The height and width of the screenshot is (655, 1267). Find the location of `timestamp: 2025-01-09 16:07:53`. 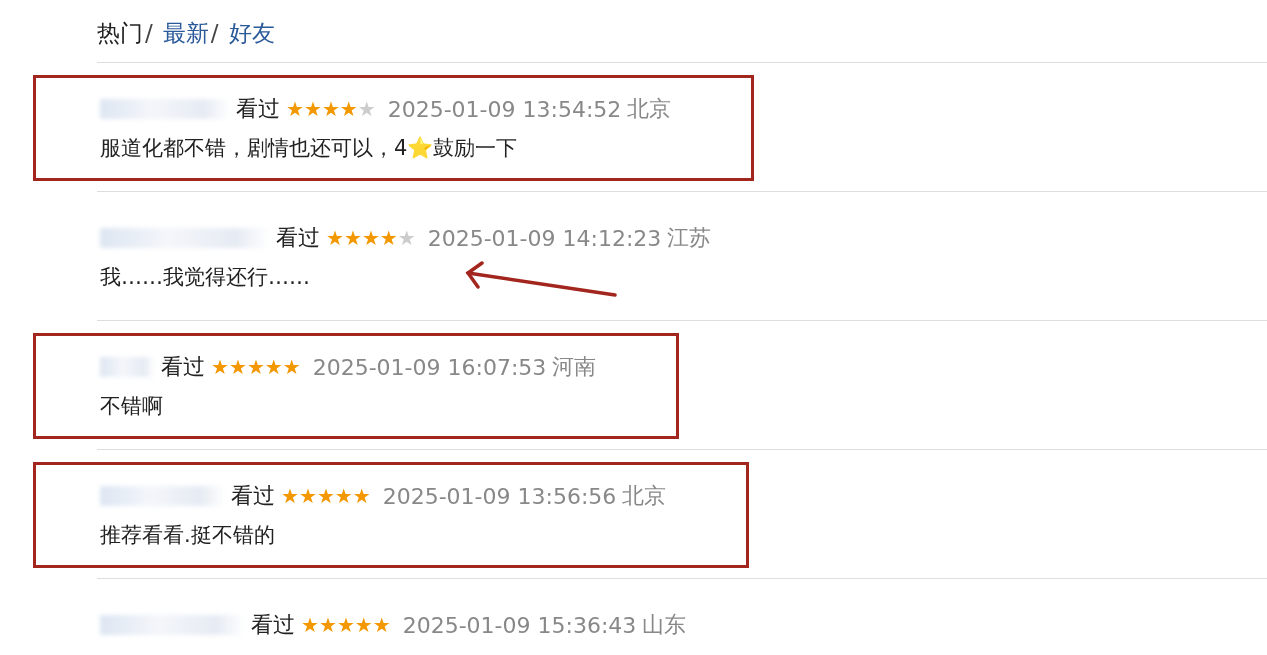

timestamp: 2025-01-09 16:07:53 is located at coordinates (429, 367).